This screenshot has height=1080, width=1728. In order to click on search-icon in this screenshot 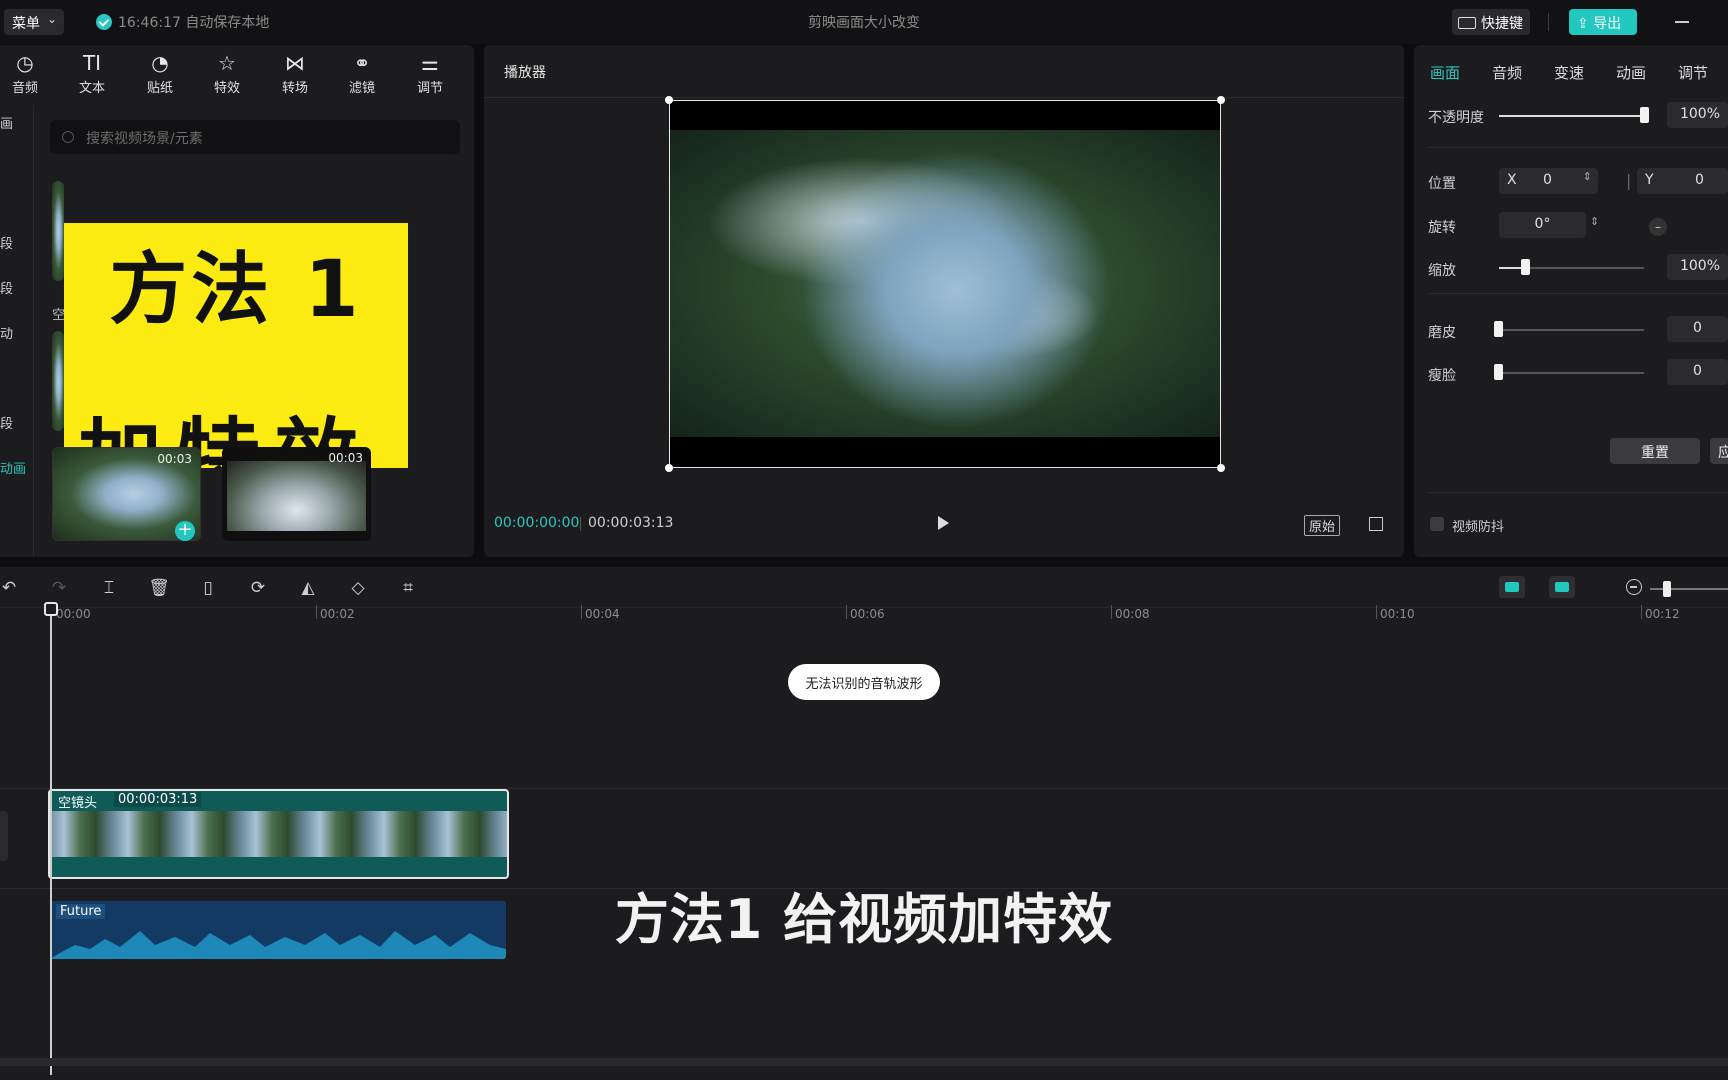, I will do `click(68, 137)`.